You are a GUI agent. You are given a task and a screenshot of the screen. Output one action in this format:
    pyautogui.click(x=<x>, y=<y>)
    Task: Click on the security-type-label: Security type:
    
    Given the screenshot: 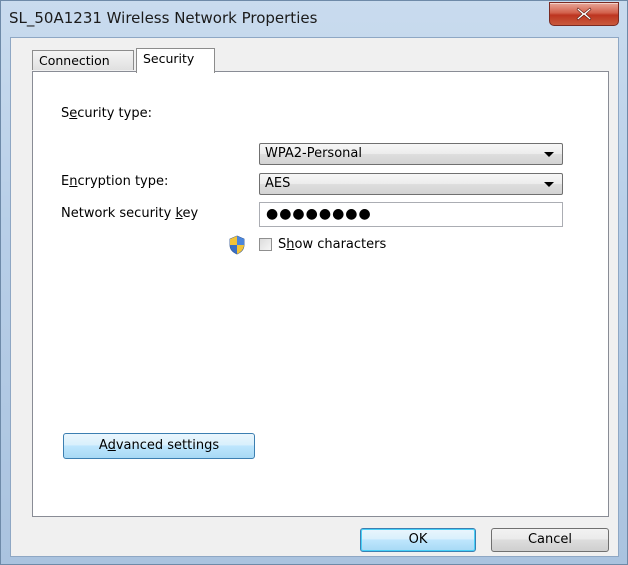 What is the action you would take?
    pyautogui.click(x=106, y=113)
    